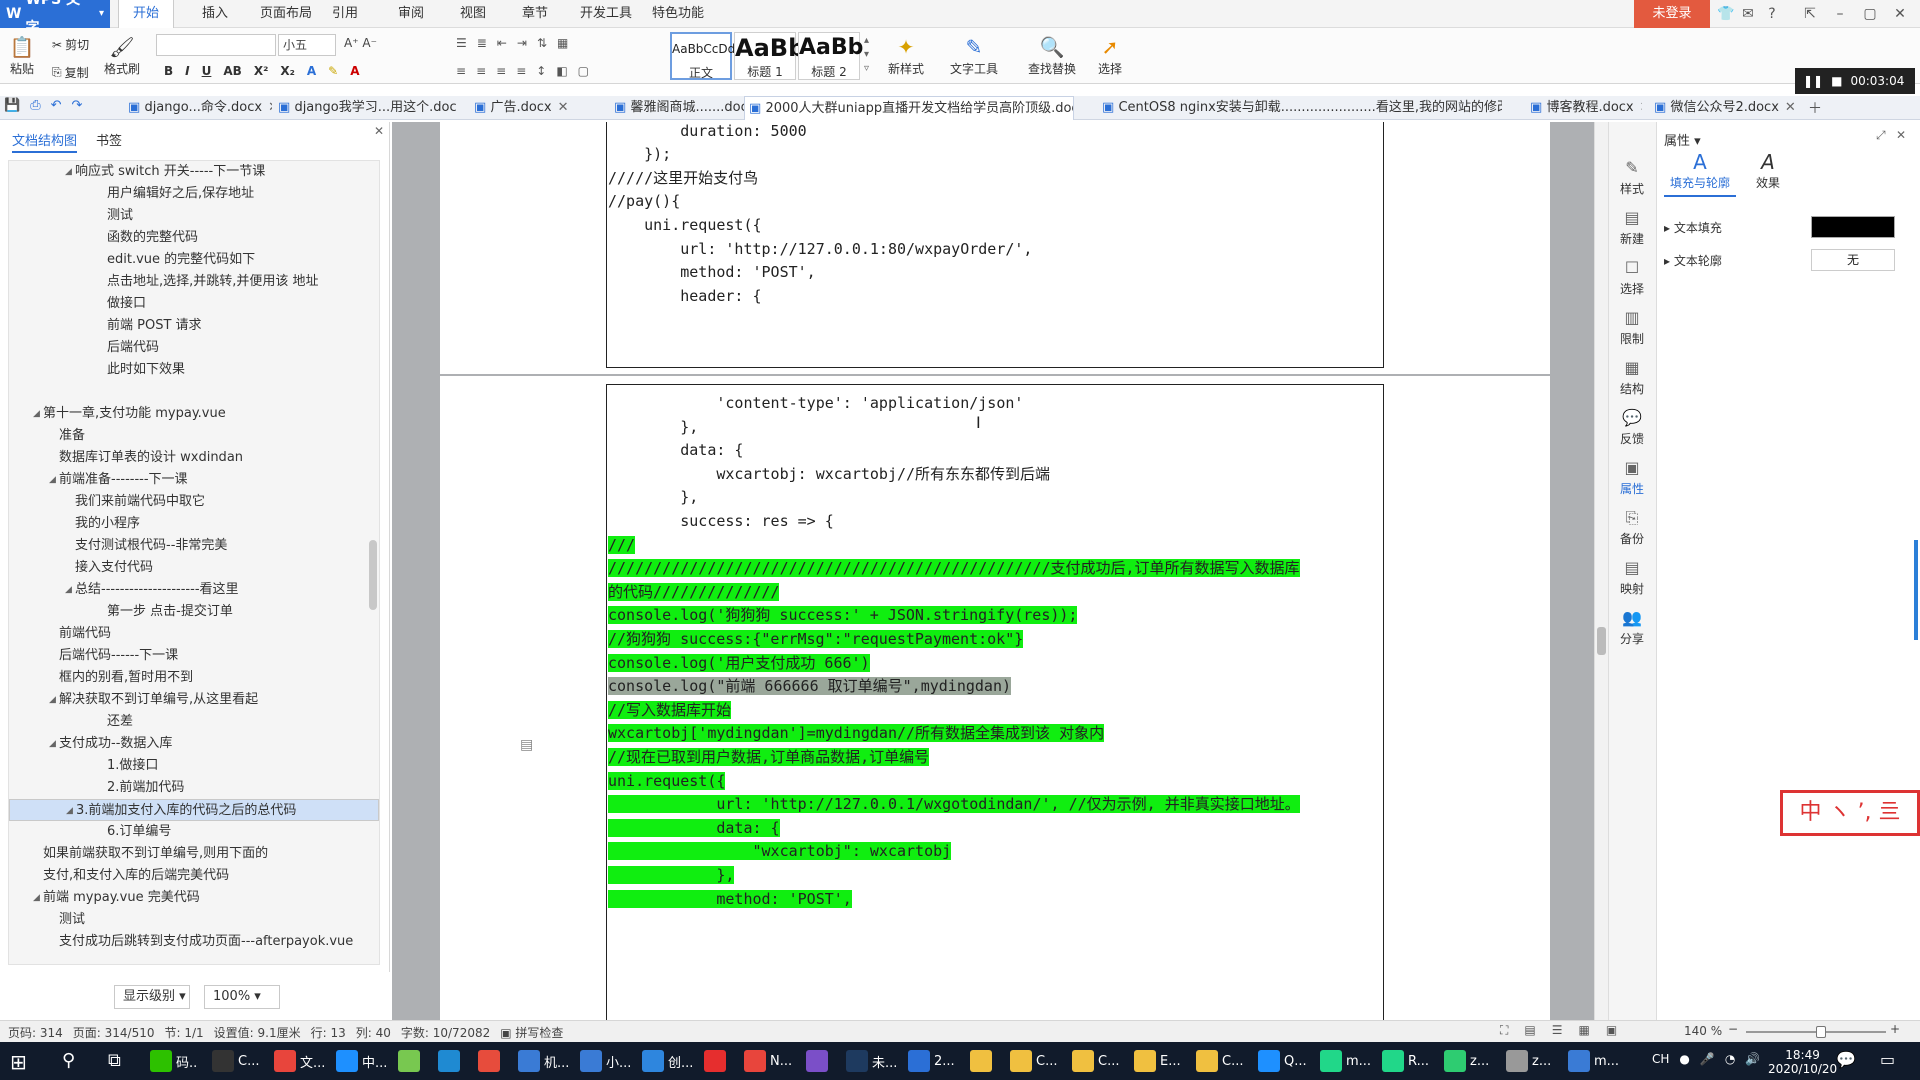  I want to click on zoom-slider, so click(1816, 1032).